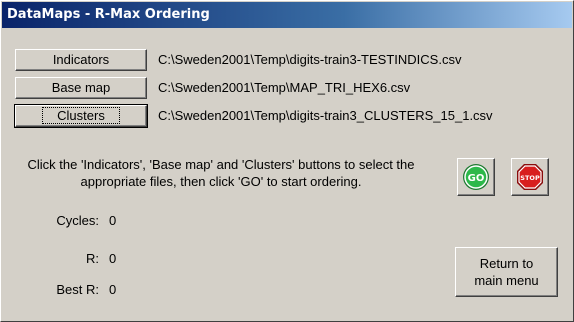  Describe the element at coordinates (287, 15) in the screenshot. I see `window-title: DataMaps - R-Max Ordering` at that location.